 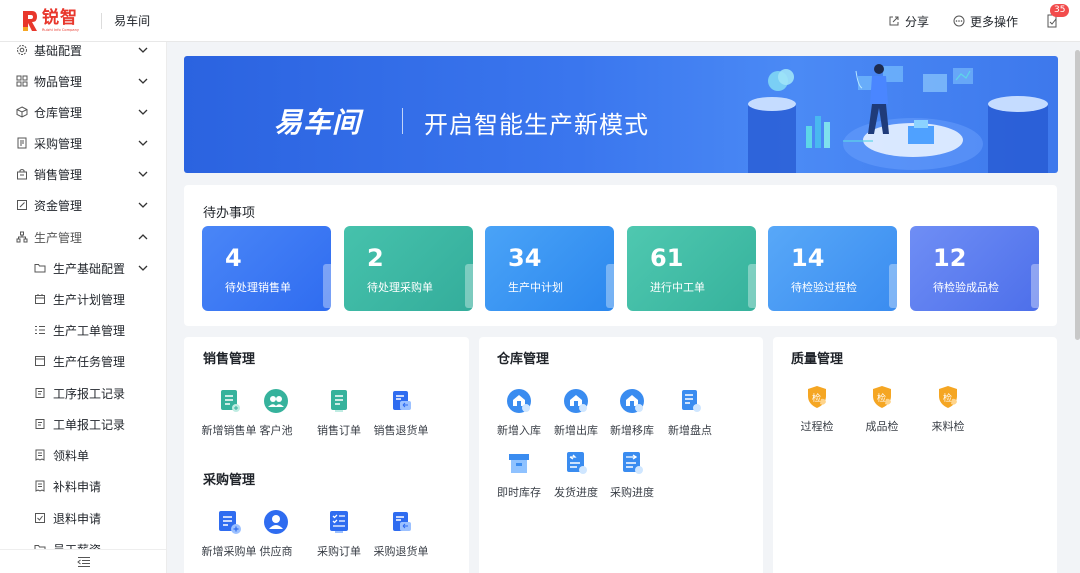 What do you see at coordinates (143, 237) in the screenshot?
I see `chevron-up-icon` at bounding box center [143, 237].